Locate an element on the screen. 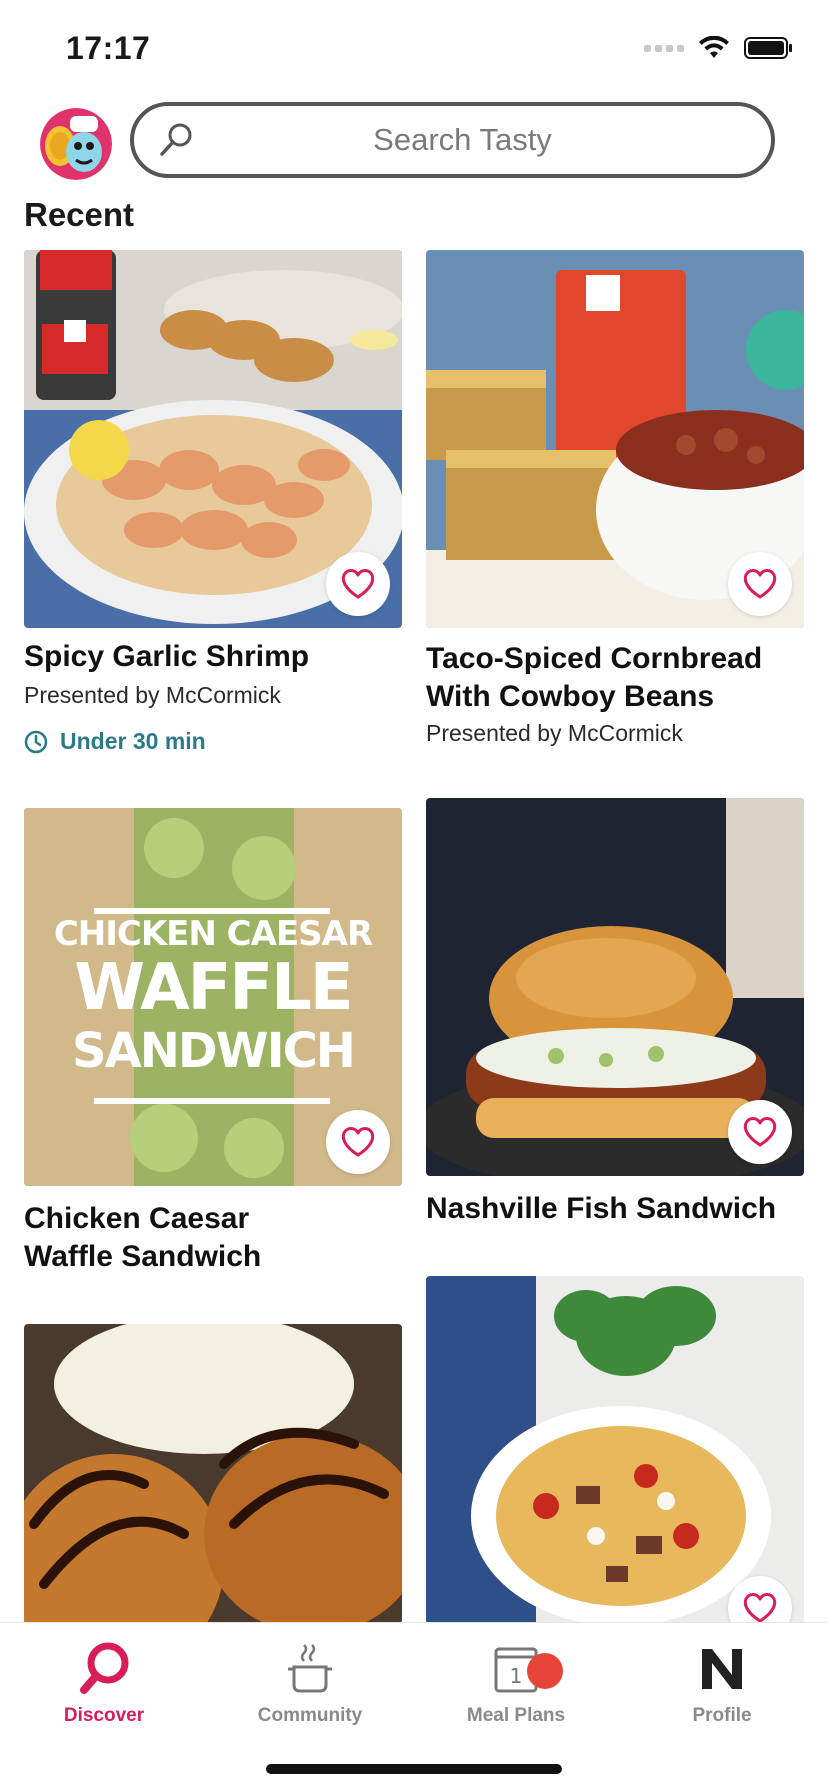  tab-discover: Discover is located at coordinates (104, 1684).